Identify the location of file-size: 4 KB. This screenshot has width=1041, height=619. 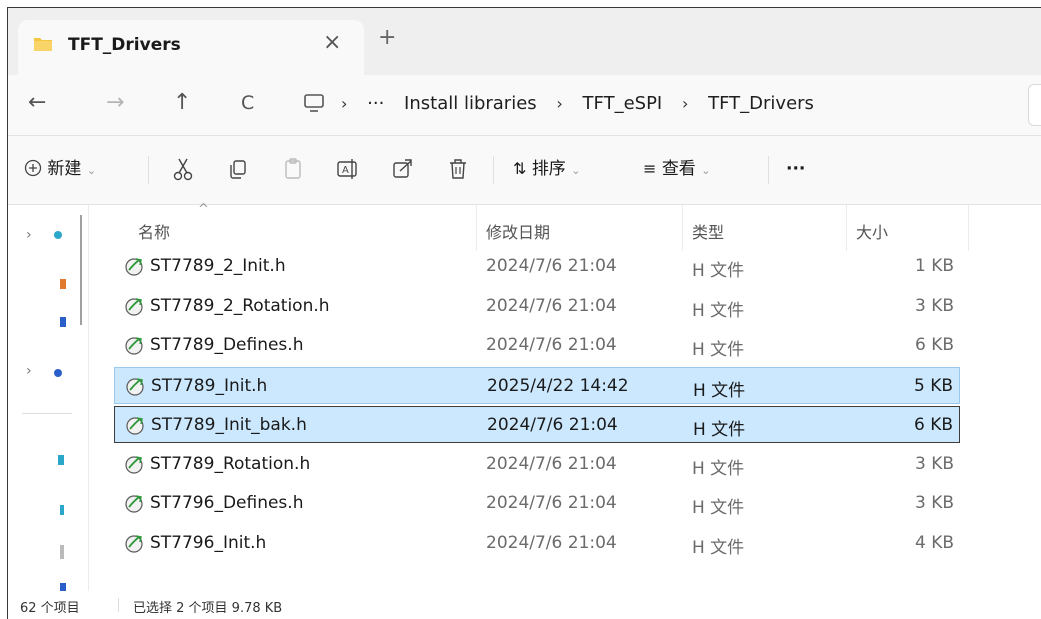
(934, 543).